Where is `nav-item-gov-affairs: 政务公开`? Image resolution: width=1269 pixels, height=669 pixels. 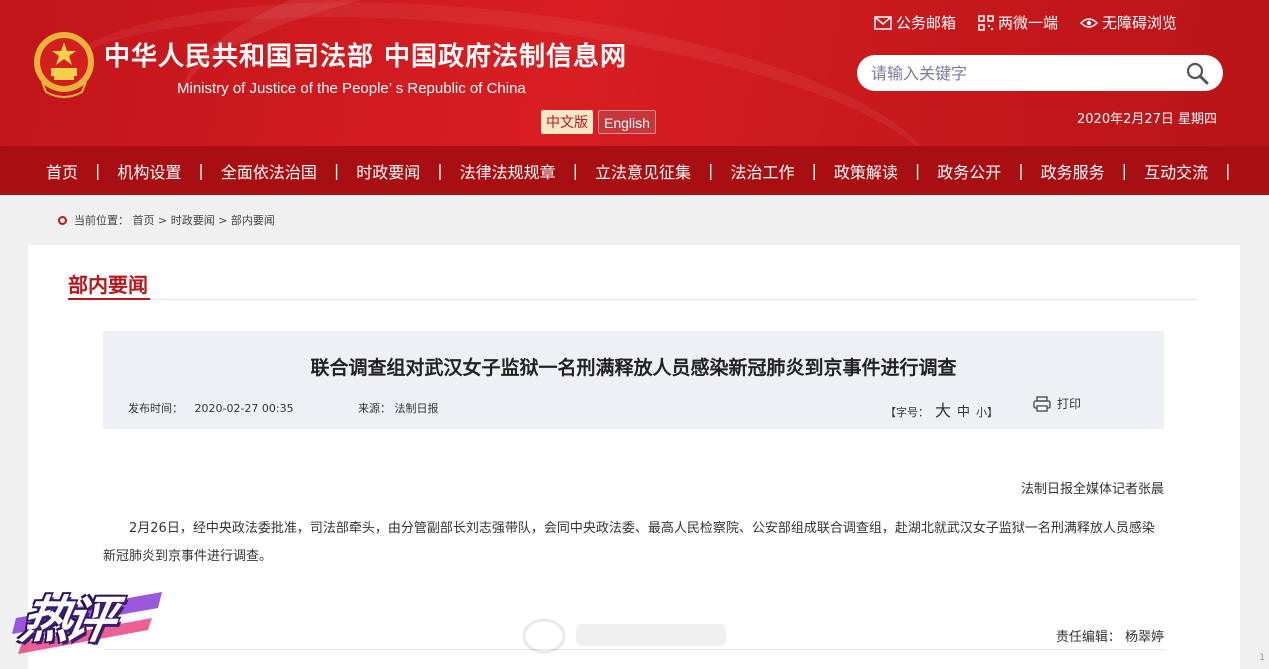
nav-item-gov-affairs: 政务公开 is located at coordinates (969, 171).